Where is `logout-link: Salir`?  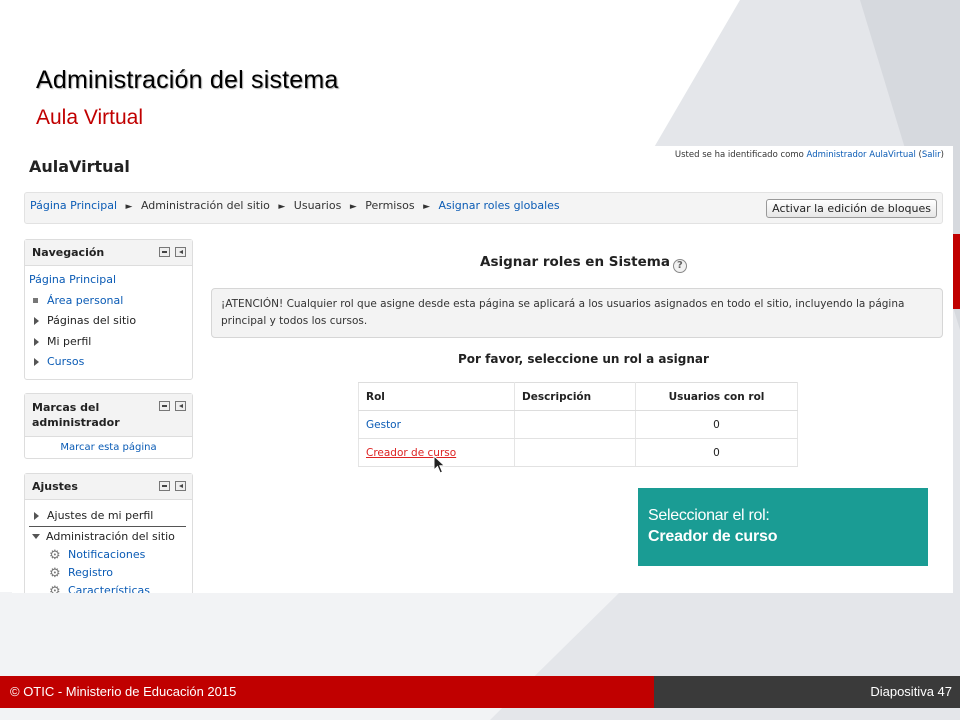 logout-link: Salir is located at coordinates (931, 155).